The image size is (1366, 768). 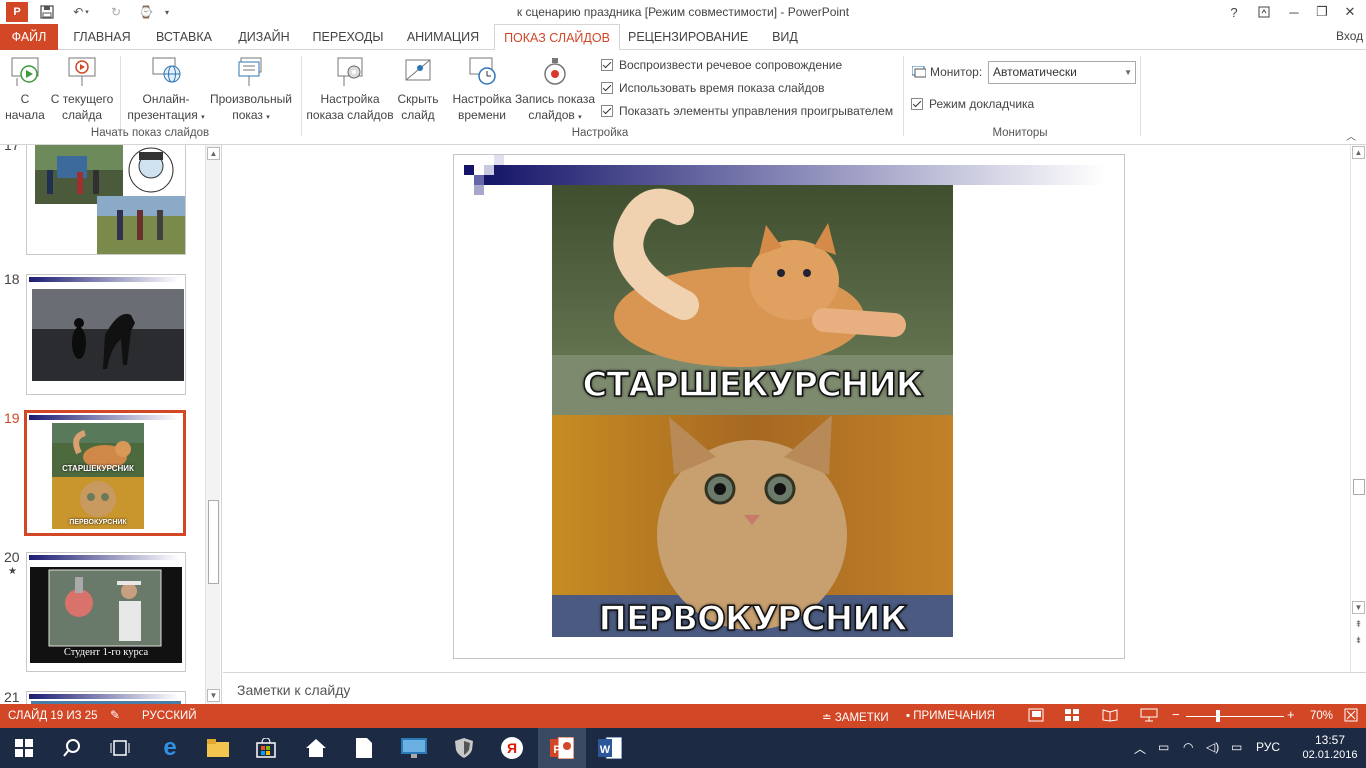 I want to click on slide-scrollbar: ▲ ▼ ⇞ ⇟, so click(x=1358, y=408).